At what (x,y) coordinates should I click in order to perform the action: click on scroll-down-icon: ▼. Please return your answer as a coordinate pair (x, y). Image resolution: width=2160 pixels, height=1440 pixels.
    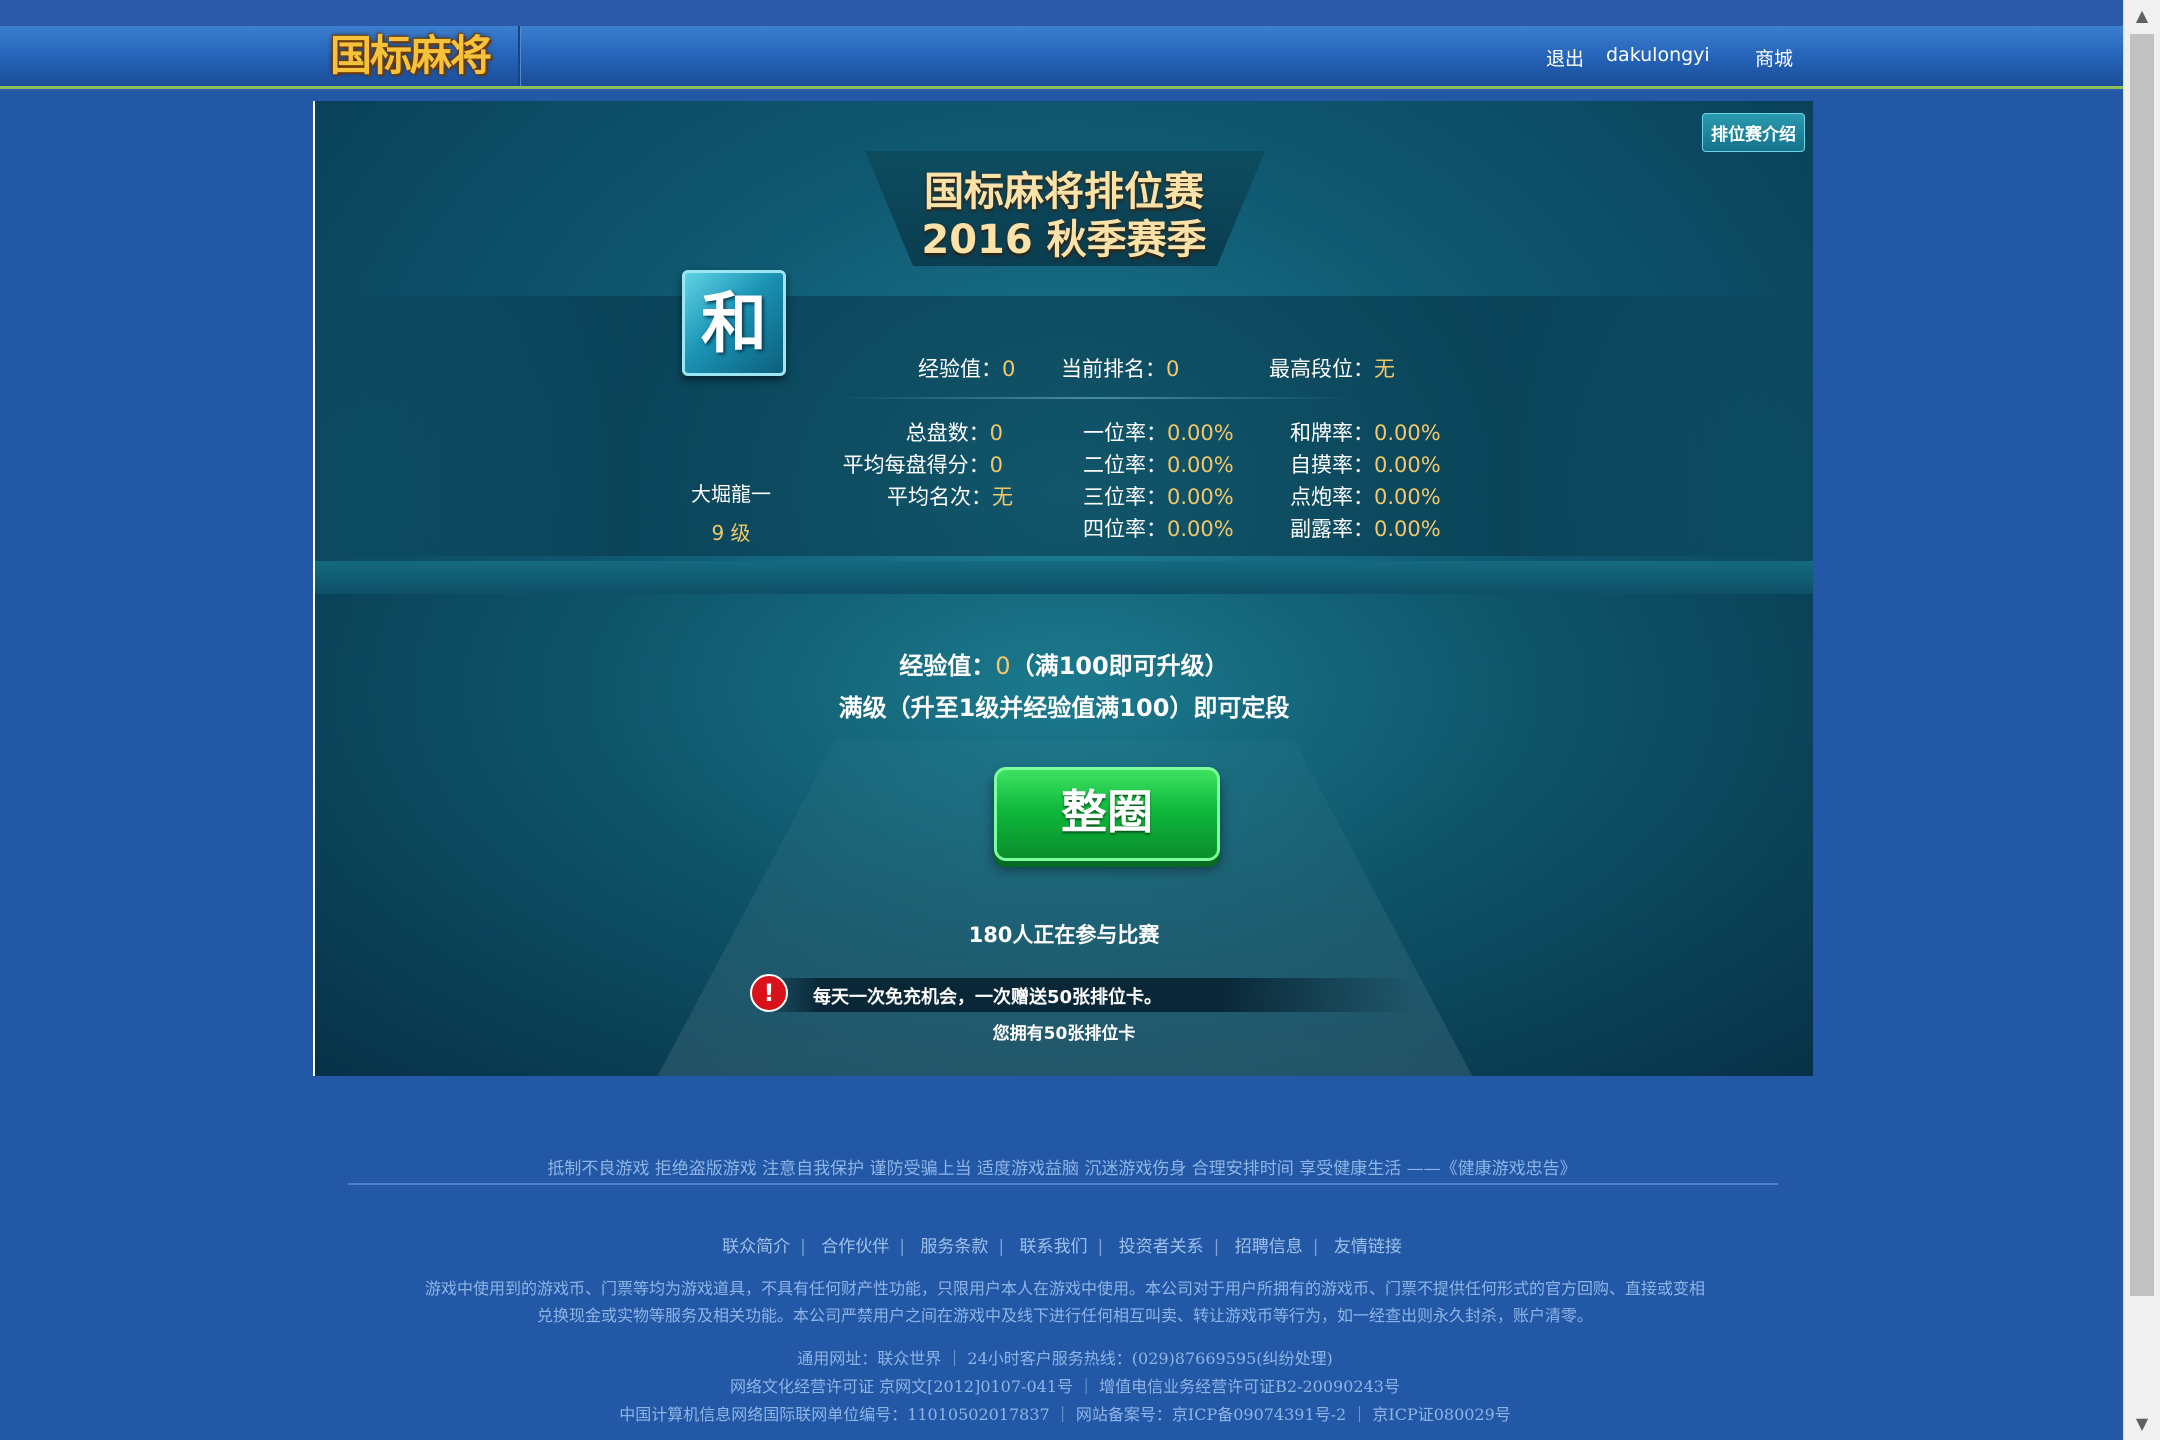
    Looking at the image, I should click on (2142, 1424).